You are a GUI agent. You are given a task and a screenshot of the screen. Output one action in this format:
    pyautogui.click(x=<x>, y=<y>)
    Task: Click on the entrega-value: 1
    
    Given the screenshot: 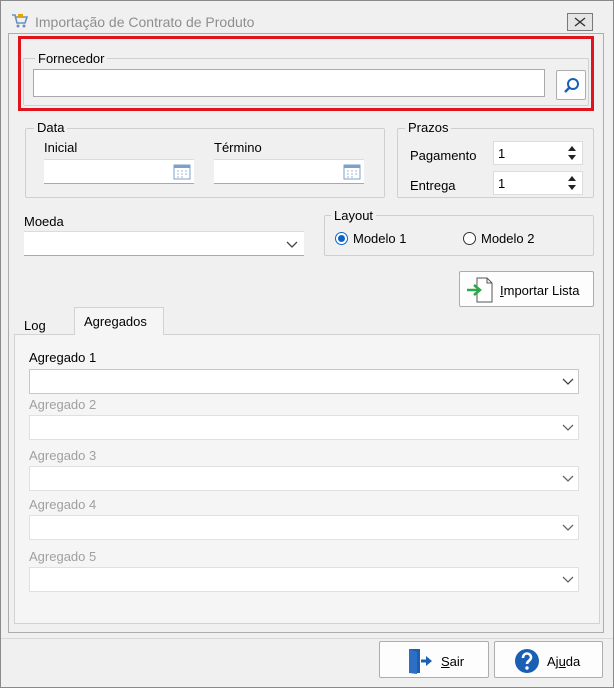 What is the action you would take?
    pyautogui.click(x=502, y=183)
    